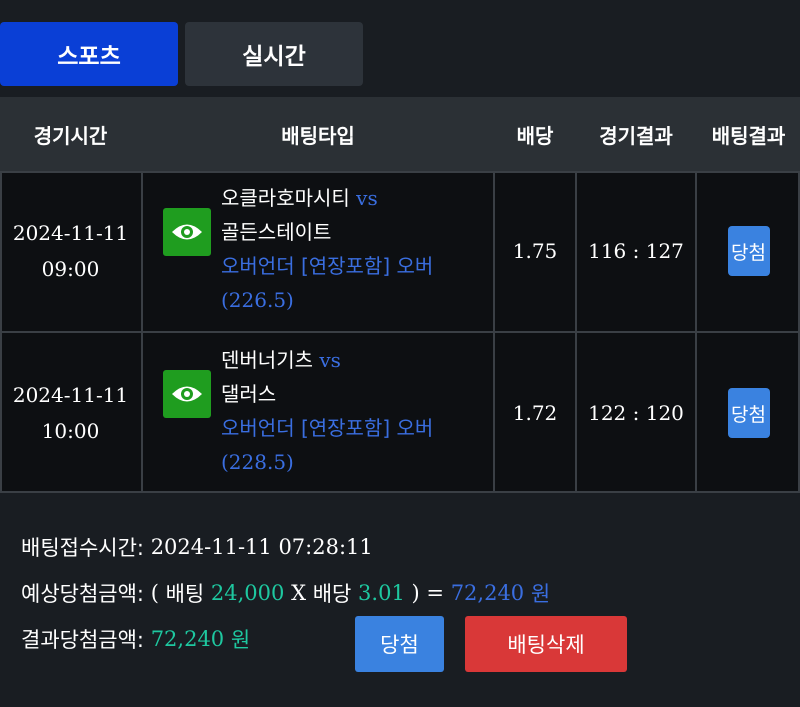 The image size is (800, 707). I want to click on table-header: 경기시간 배팅타입 배당 경기결과 배팅결과, so click(400, 134).